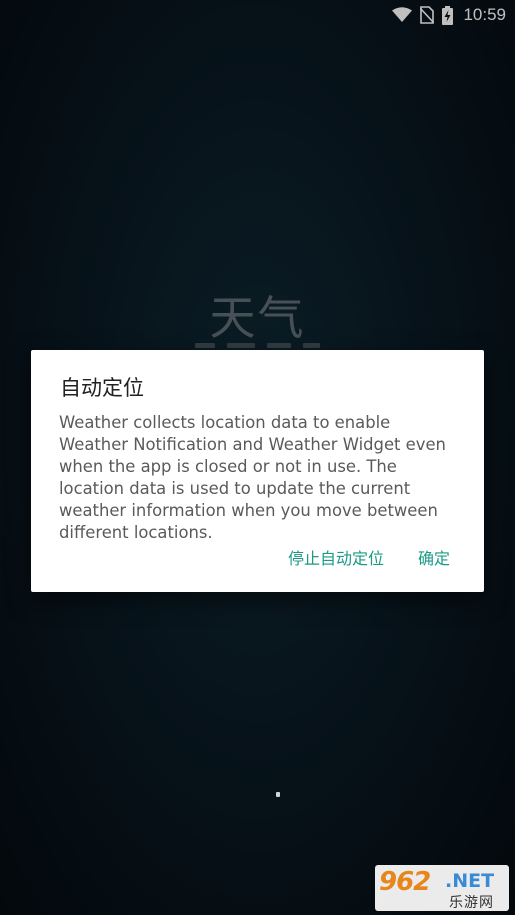 This screenshot has height=915, width=515. I want to click on watermark-subtitle: 乐游网, so click(471, 903).